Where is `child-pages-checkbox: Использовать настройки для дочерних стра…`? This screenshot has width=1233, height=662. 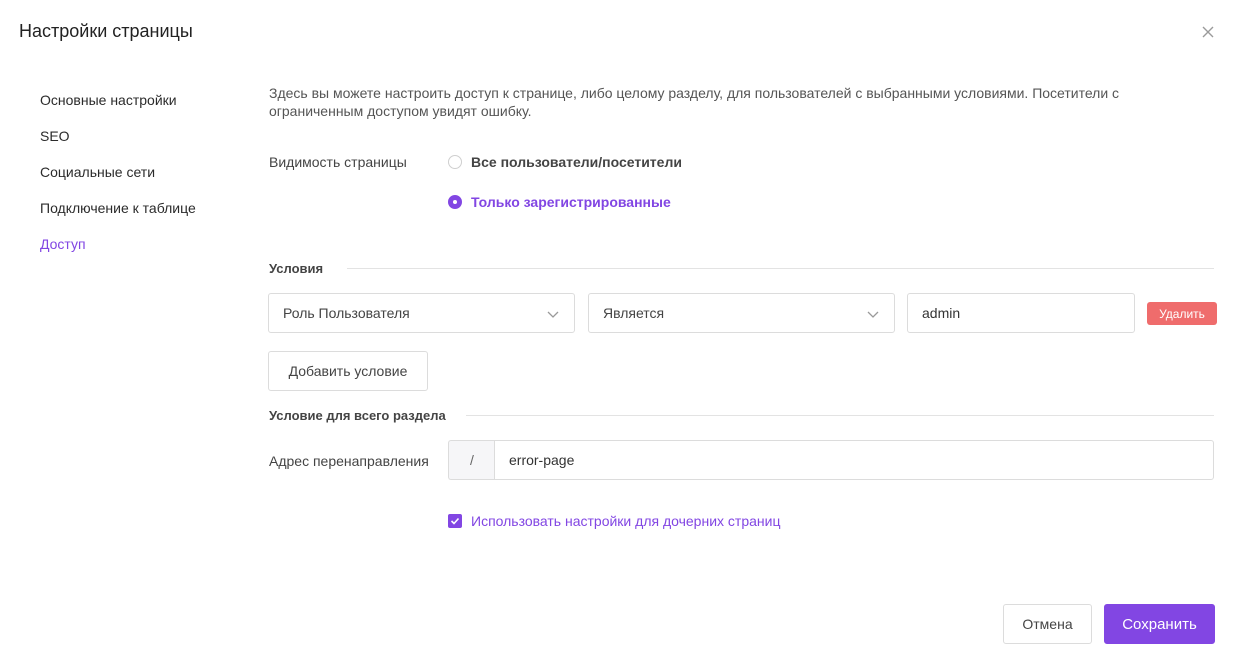
child-pages-checkbox: Использовать настройки для дочерних стра… is located at coordinates (614, 521).